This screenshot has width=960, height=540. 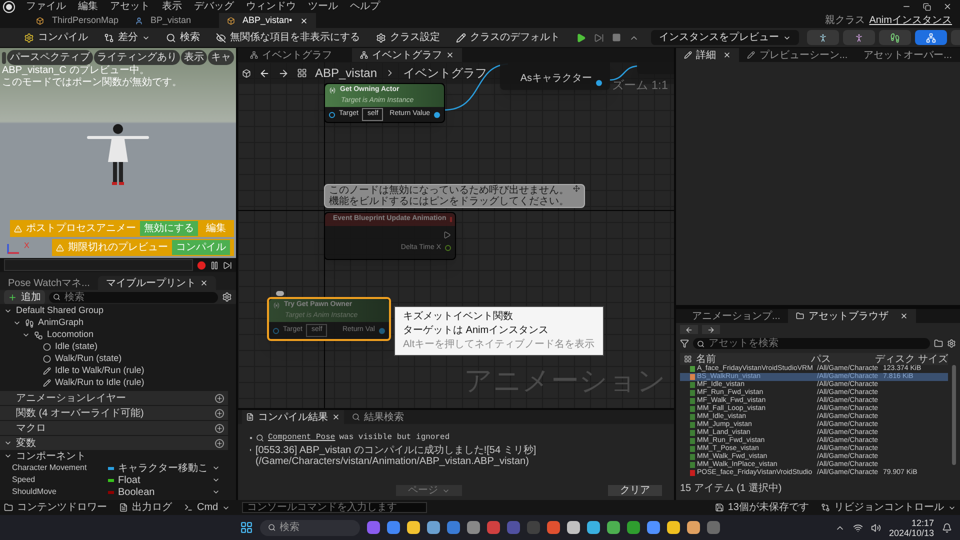 What do you see at coordinates (118, 371) in the screenshot?
I see `tree-item: Idle to Walk/Run (rule)` at bounding box center [118, 371].